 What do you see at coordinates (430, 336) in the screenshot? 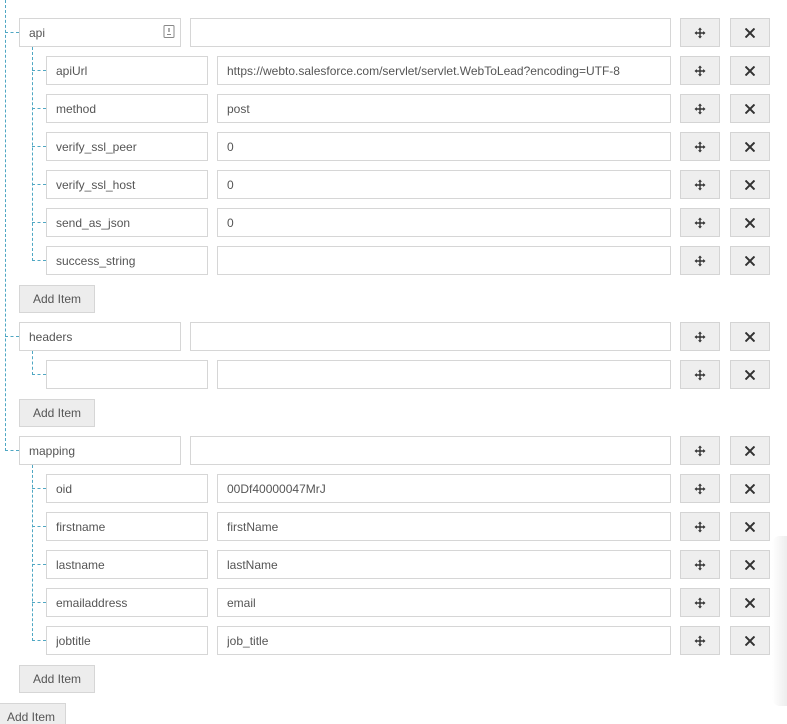
I see `group-value-input-headers` at bounding box center [430, 336].